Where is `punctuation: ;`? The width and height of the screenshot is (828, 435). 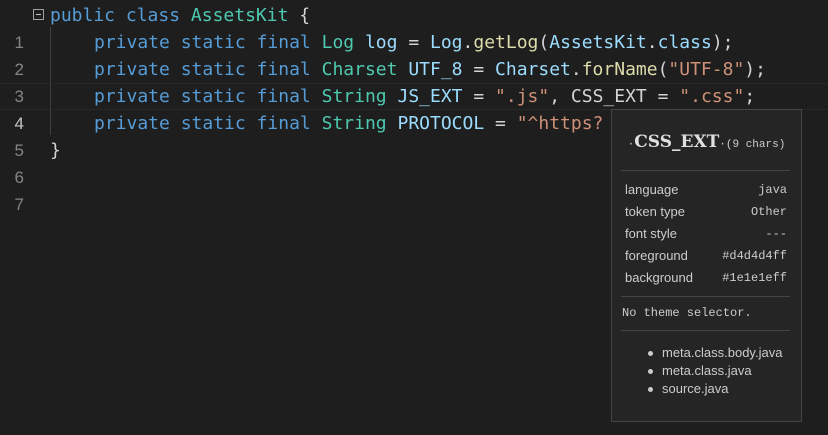 punctuation: ; is located at coordinates (750, 96).